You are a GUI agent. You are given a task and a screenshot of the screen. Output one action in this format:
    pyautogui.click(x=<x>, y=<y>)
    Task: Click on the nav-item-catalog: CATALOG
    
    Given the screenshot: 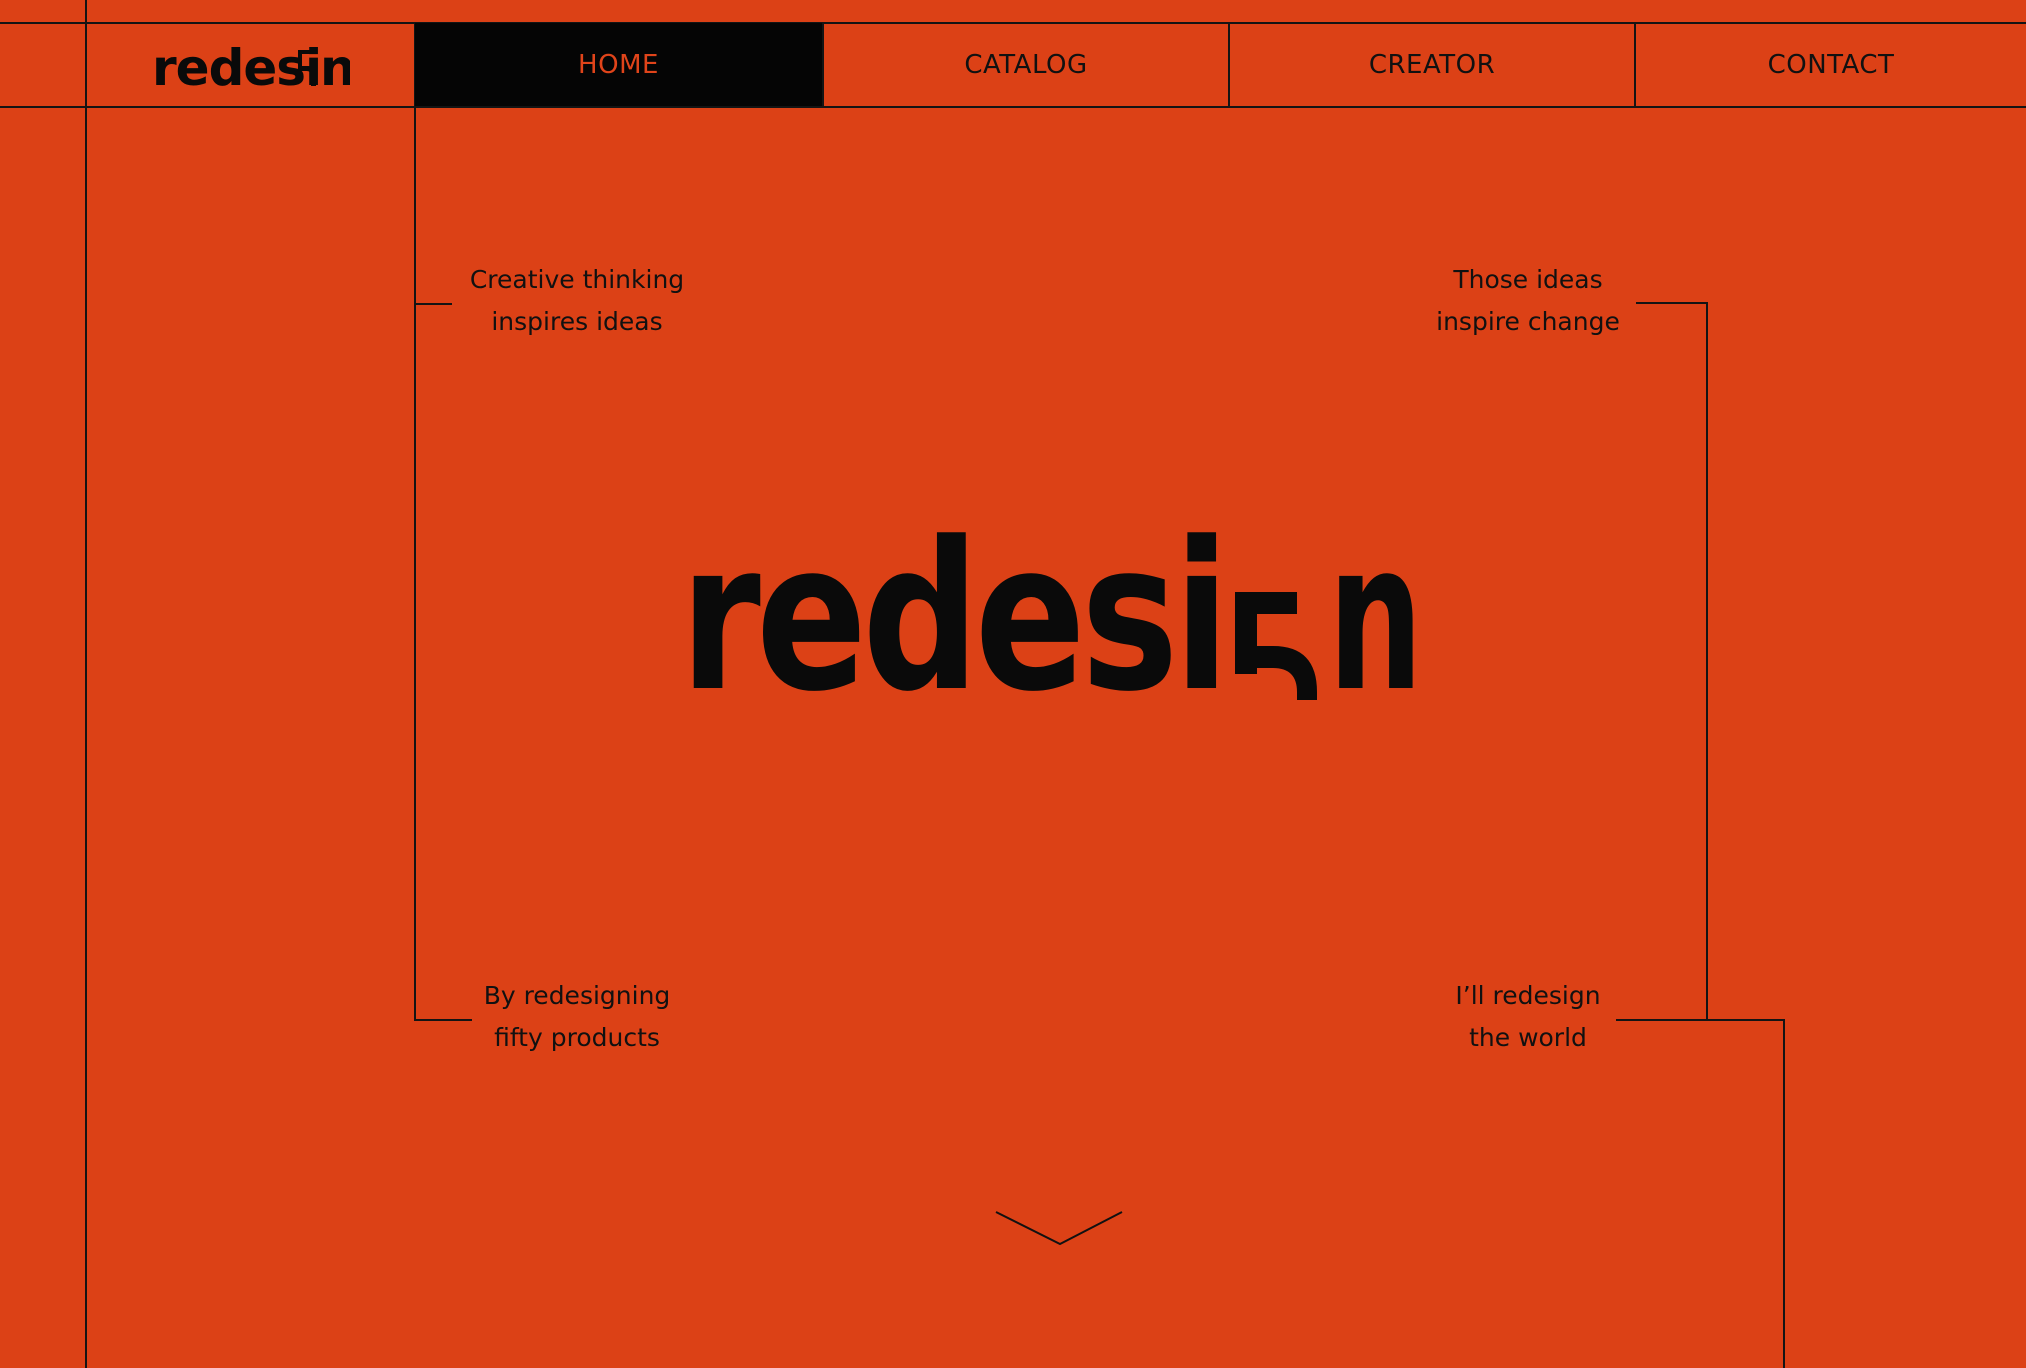 What is the action you would take?
    pyautogui.click(x=1026, y=64)
    